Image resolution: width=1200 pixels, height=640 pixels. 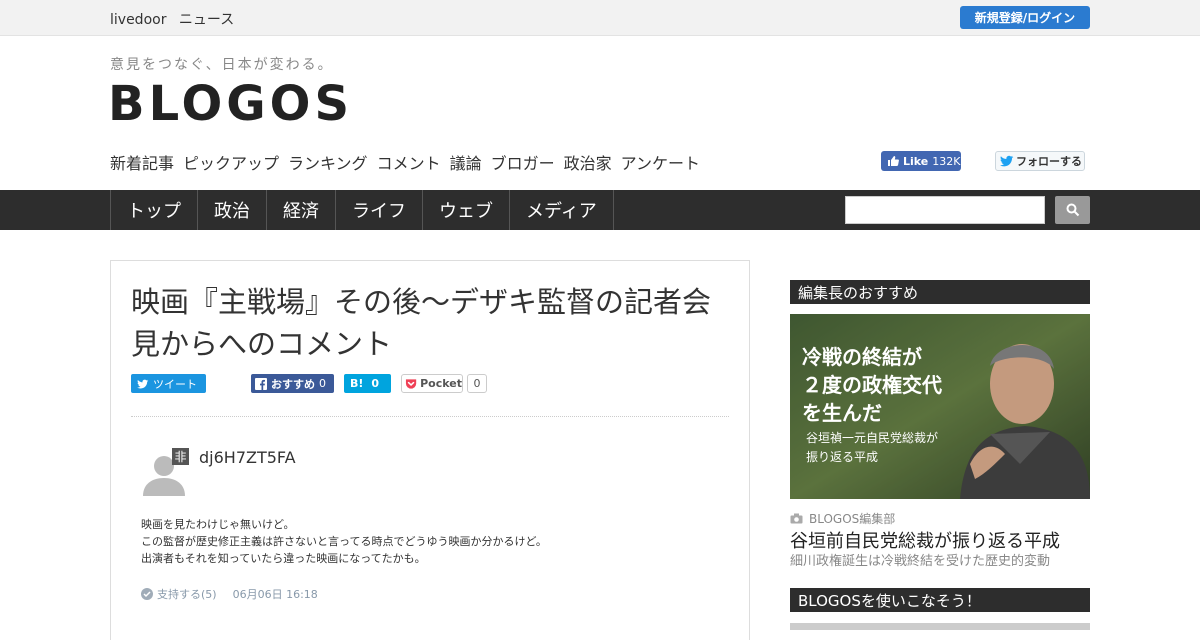 I want to click on howto-heading-wrap: BLOGOSを使いこなそう！, so click(x=940, y=600).